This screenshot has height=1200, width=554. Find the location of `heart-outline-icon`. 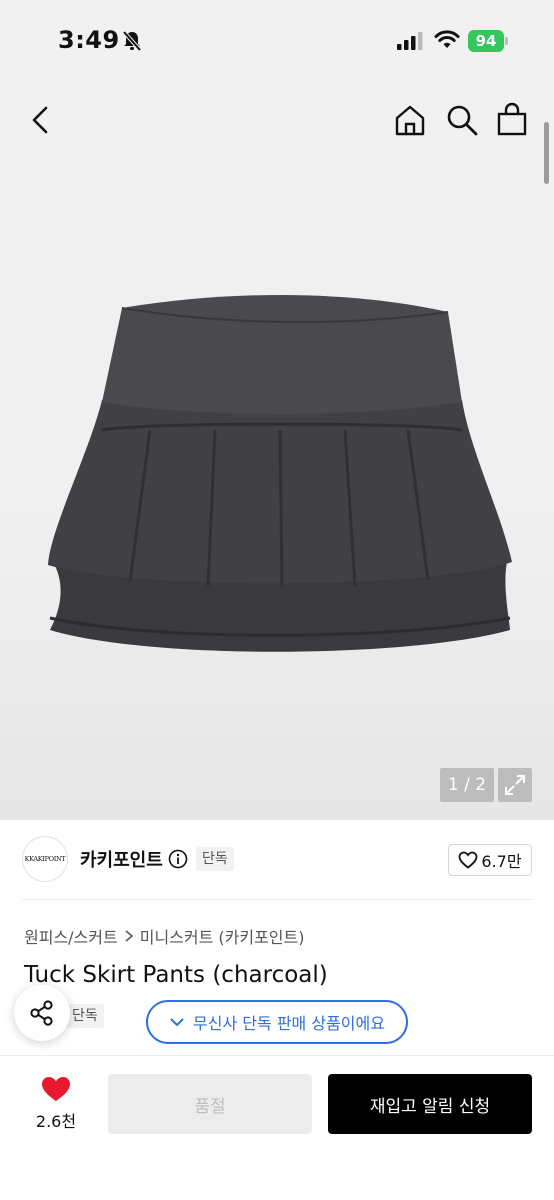

heart-outline-icon is located at coordinates (468, 860).